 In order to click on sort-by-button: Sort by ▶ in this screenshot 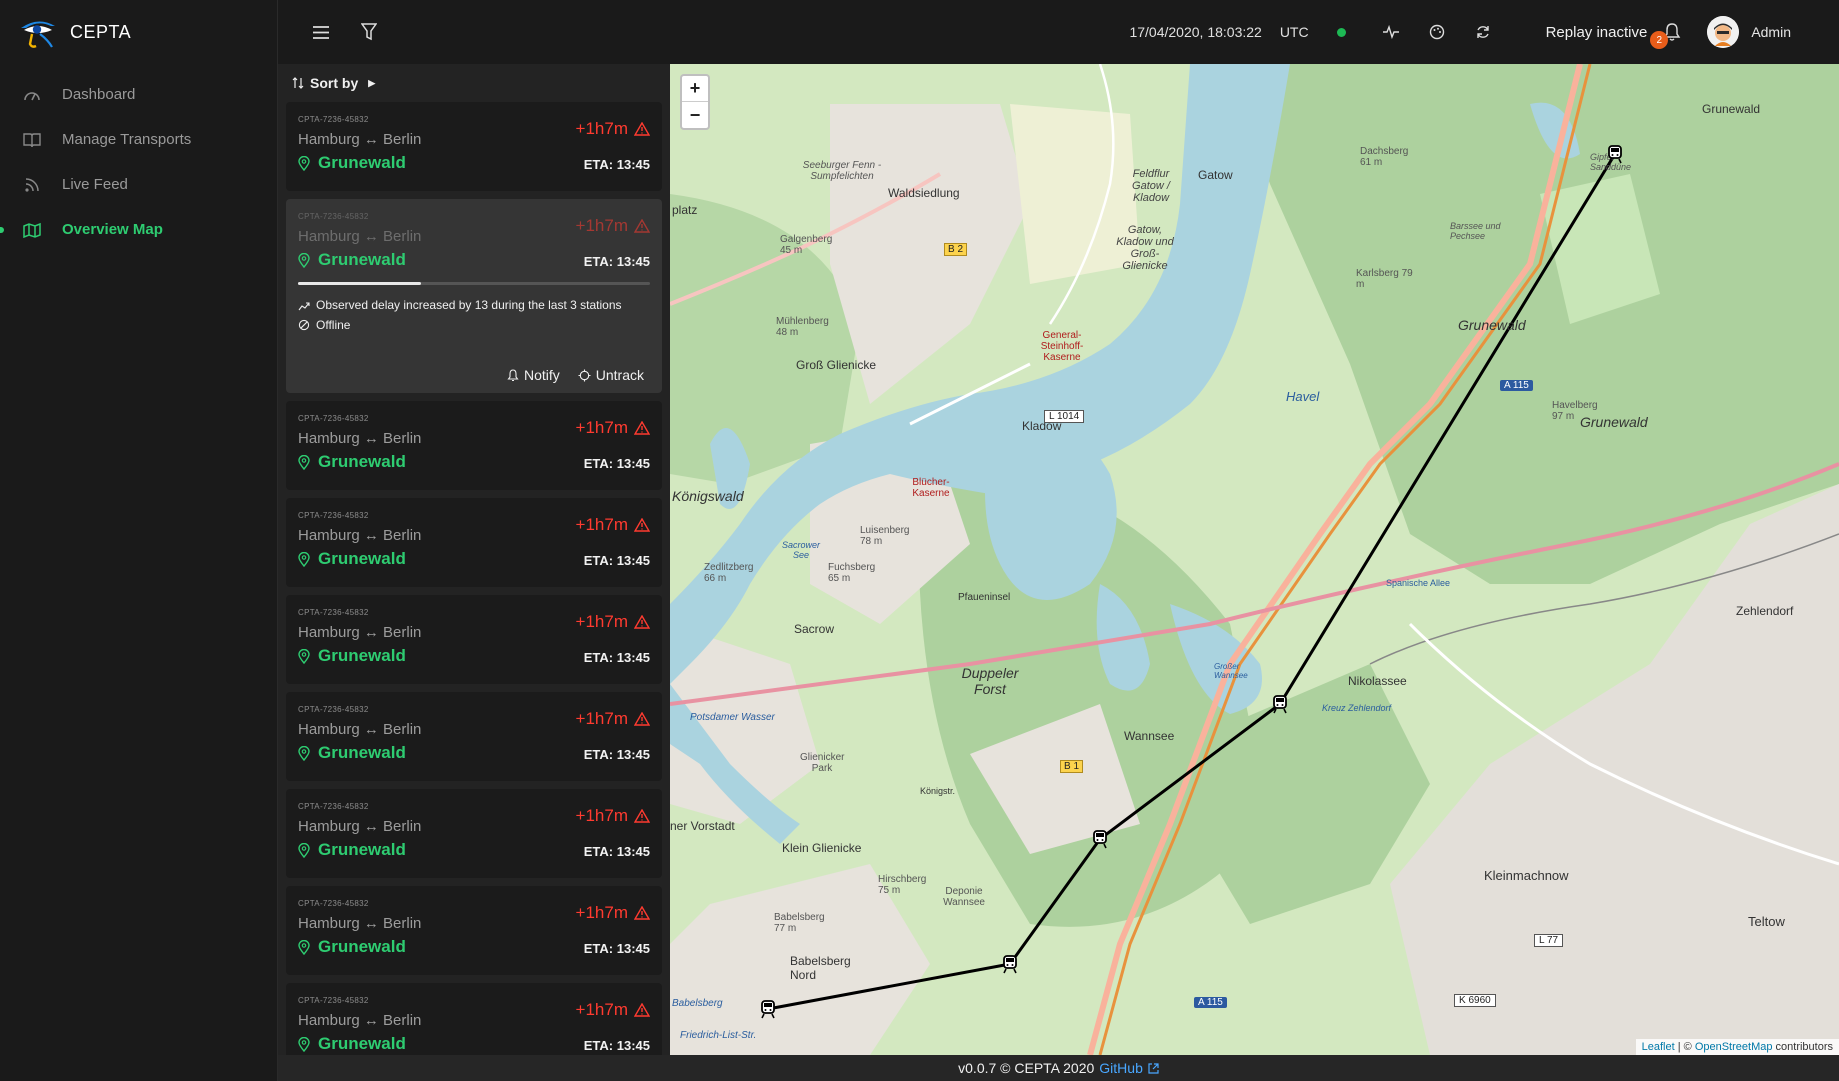, I will do `click(474, 83)`.